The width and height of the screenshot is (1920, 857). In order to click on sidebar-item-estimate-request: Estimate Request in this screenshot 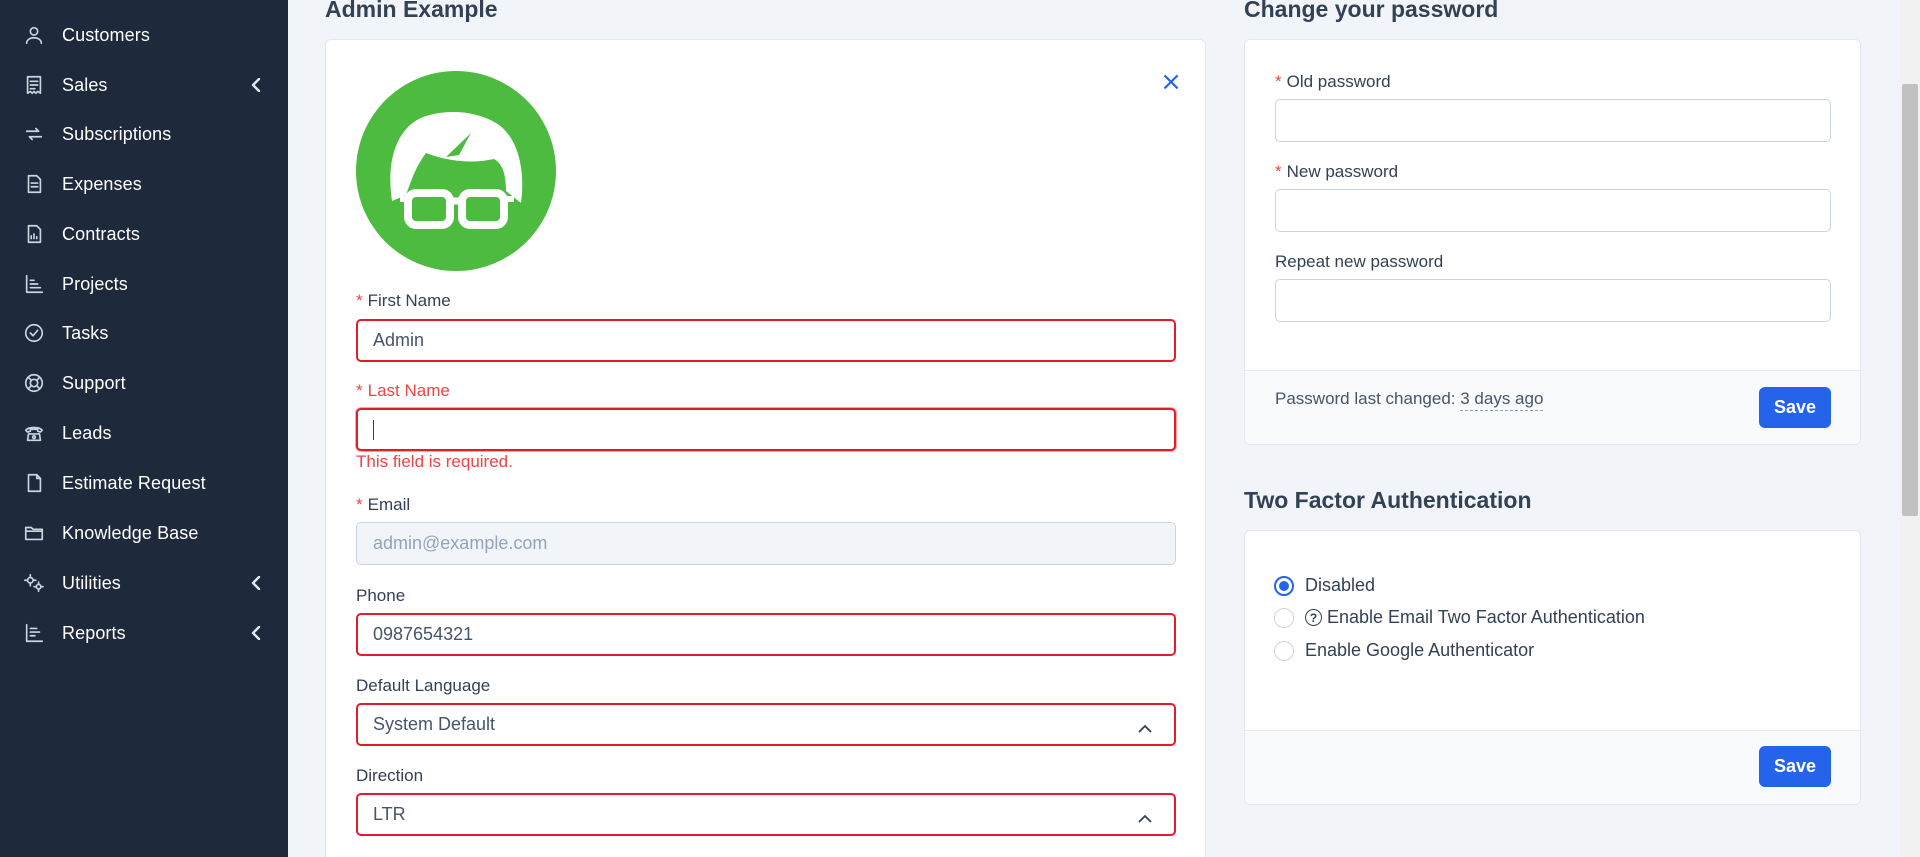, I will do `click(144, 483)`.